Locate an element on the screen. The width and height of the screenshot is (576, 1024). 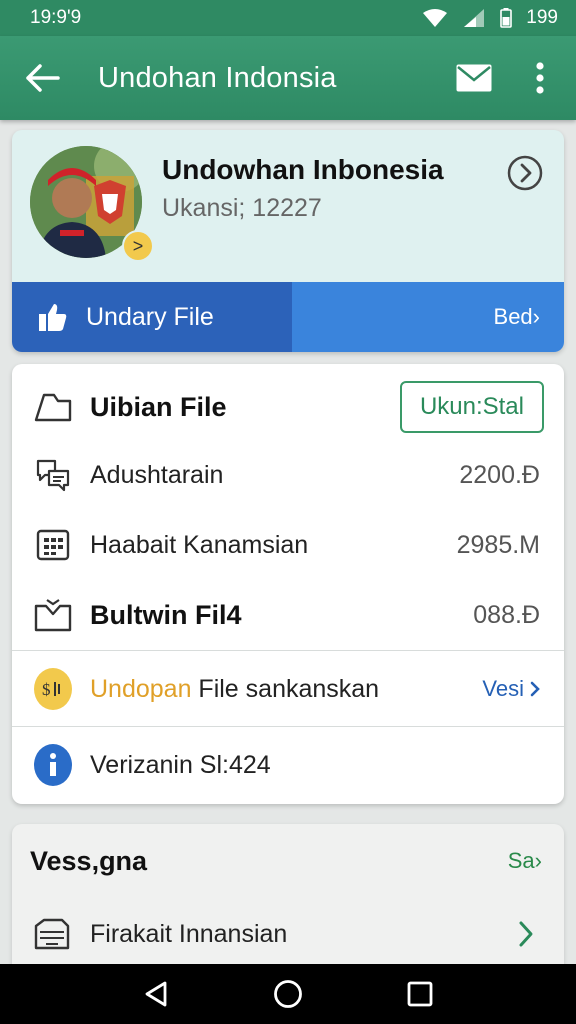
chat-icon is located at coordinates (53, 475).